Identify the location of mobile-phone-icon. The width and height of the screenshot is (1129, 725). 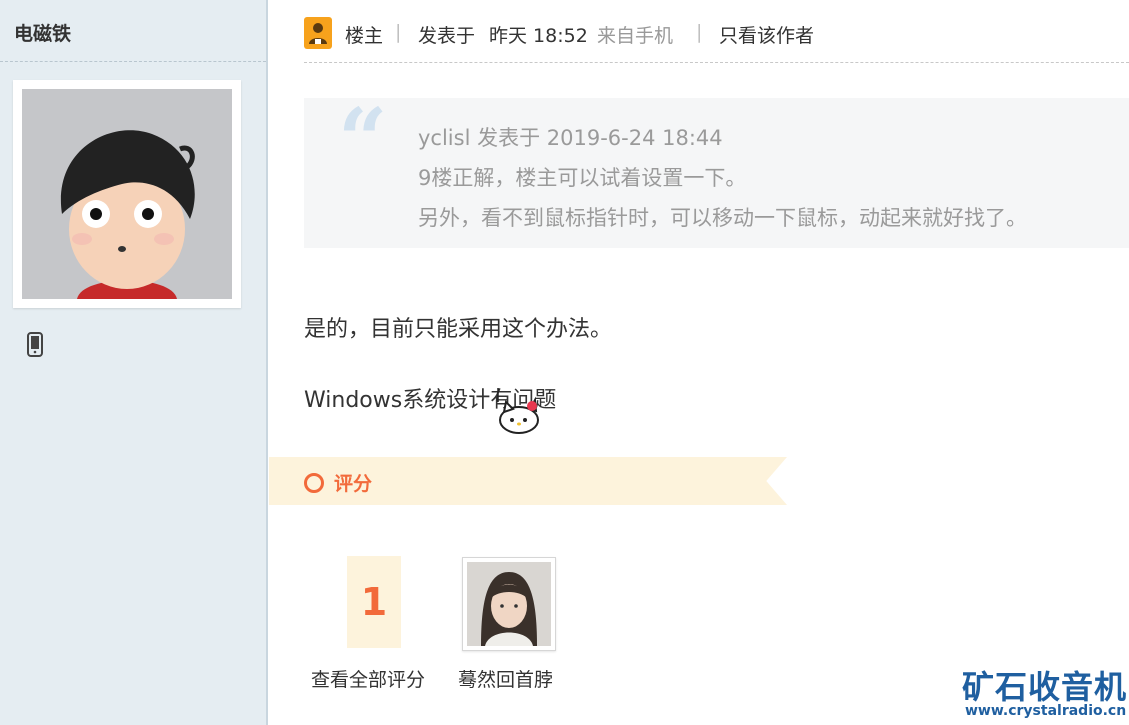
(35, 345).